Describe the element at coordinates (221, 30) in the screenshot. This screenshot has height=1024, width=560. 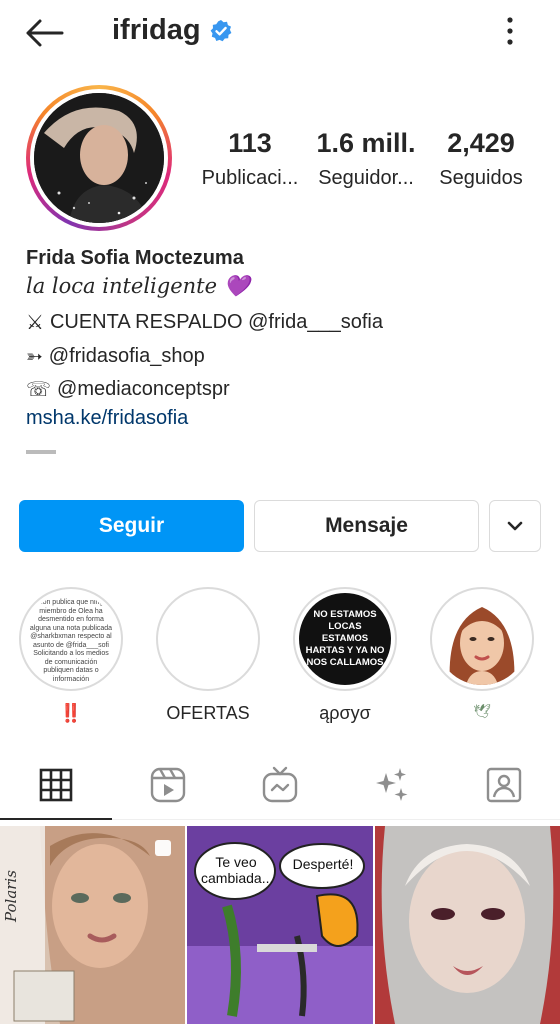
I see `verified-badge-icon` at that location.